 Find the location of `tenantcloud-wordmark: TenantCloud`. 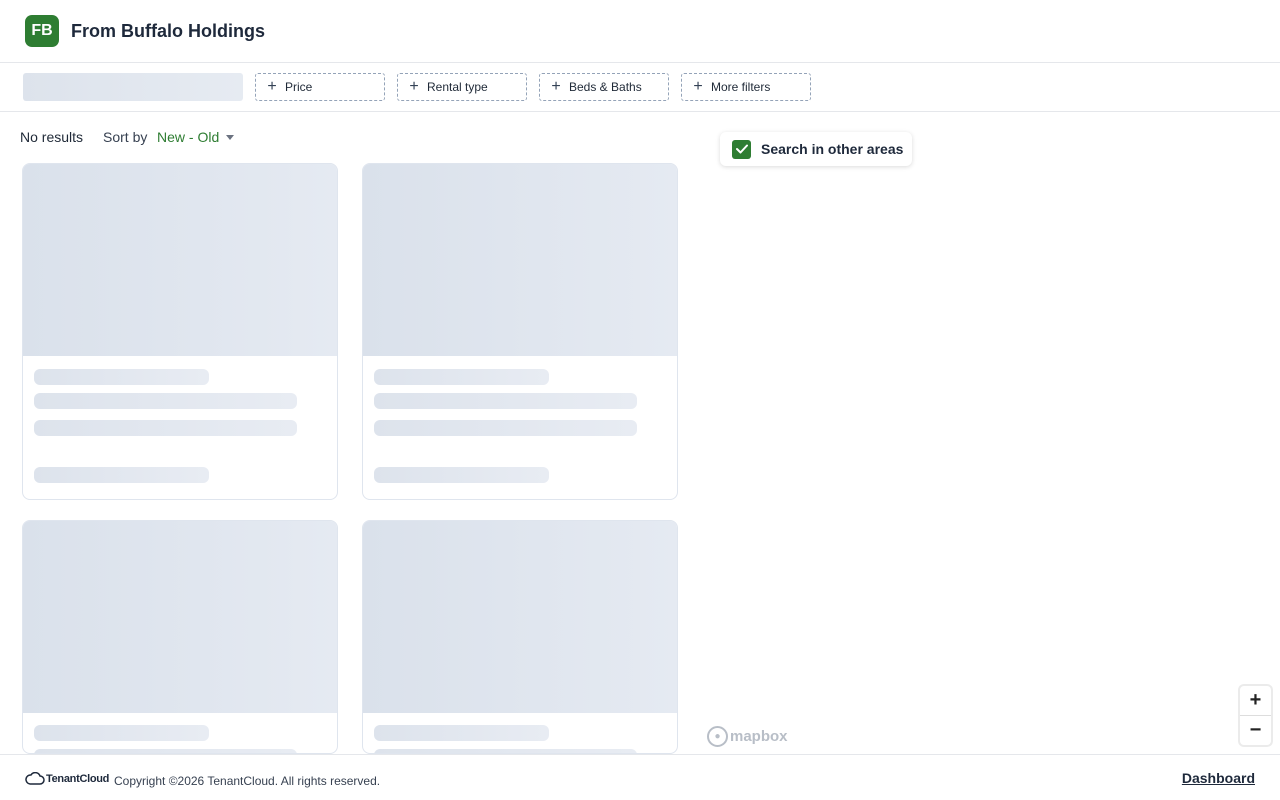

tenantcloud-wordmark: TenantCloud is located at coordinates (78, 779).